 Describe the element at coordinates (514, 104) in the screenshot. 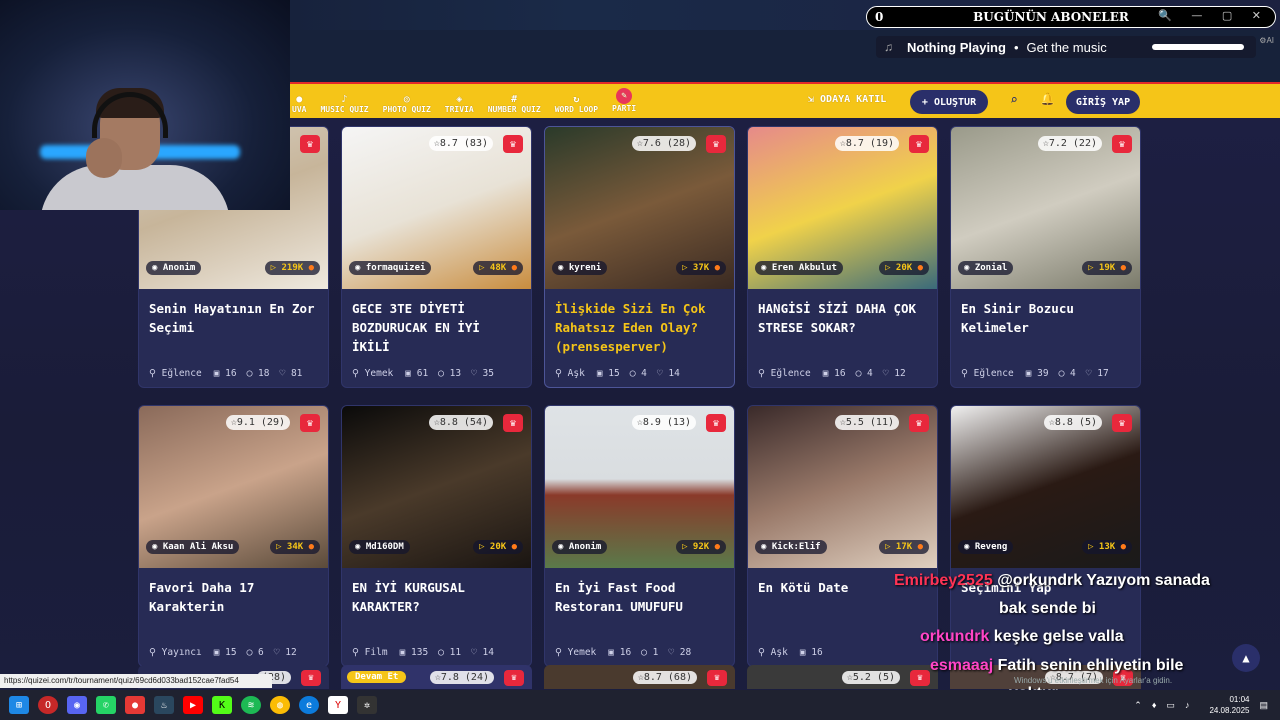

I see `nav-item-number-quiz: # NUMBER QUIZ` at that location.